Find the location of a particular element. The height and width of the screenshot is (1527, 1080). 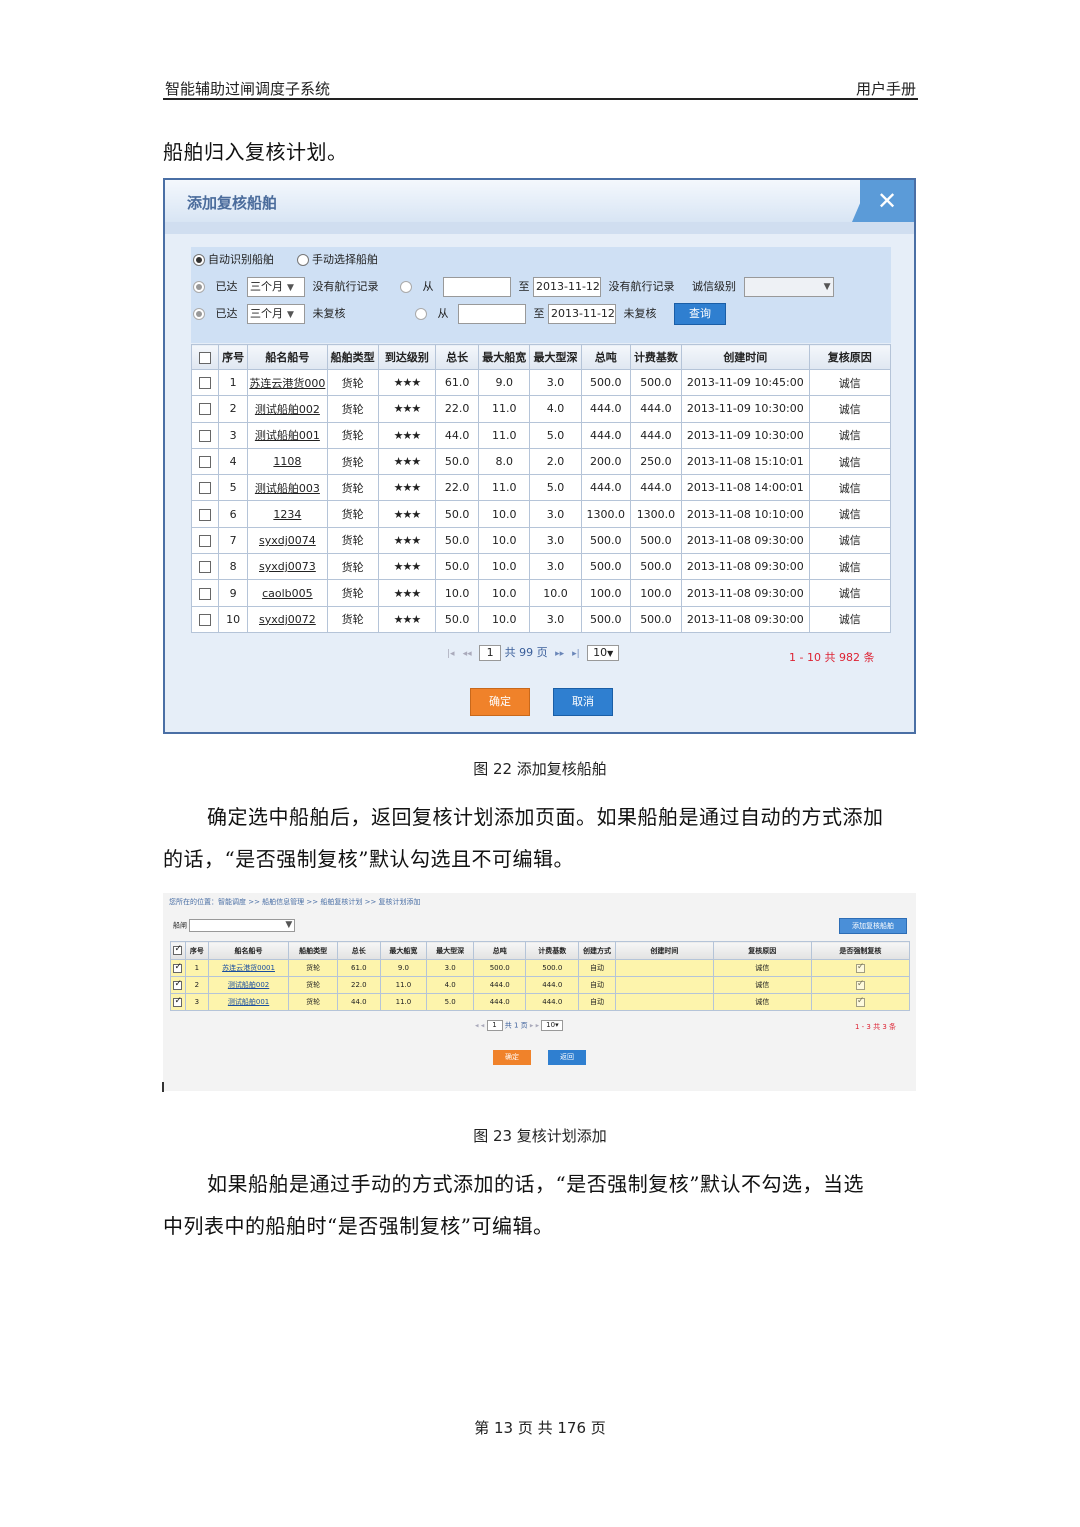

next-page-icon: ▸▸ is located at coordinates (559, 654).